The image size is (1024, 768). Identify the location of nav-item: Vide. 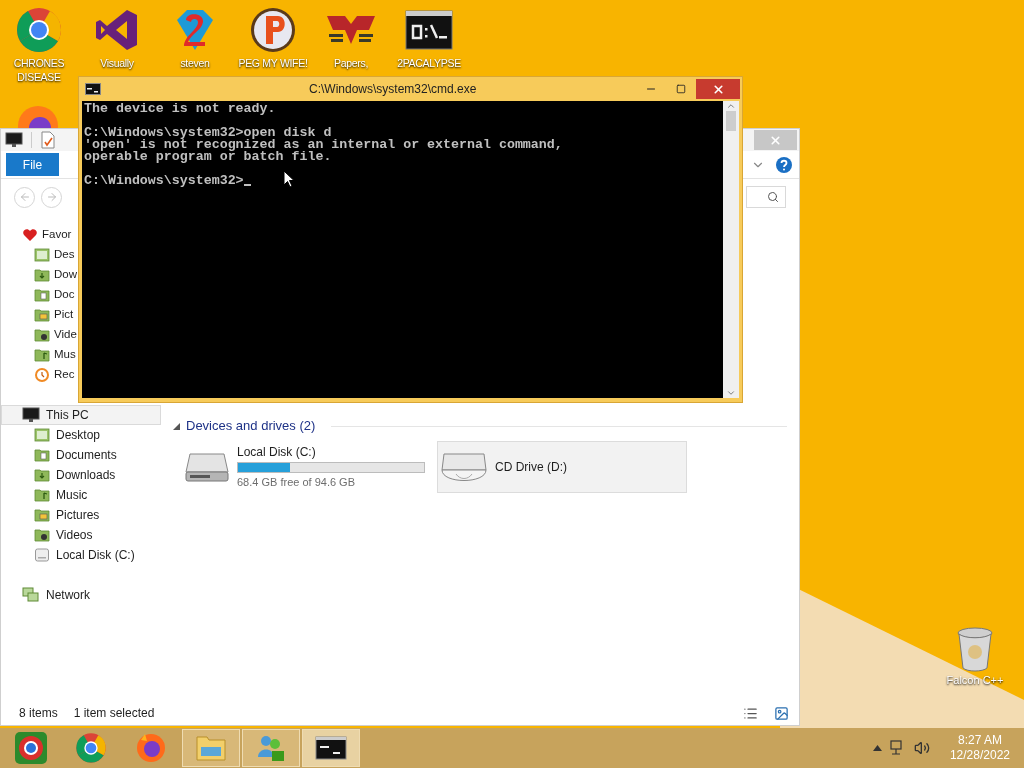
(39, 335).